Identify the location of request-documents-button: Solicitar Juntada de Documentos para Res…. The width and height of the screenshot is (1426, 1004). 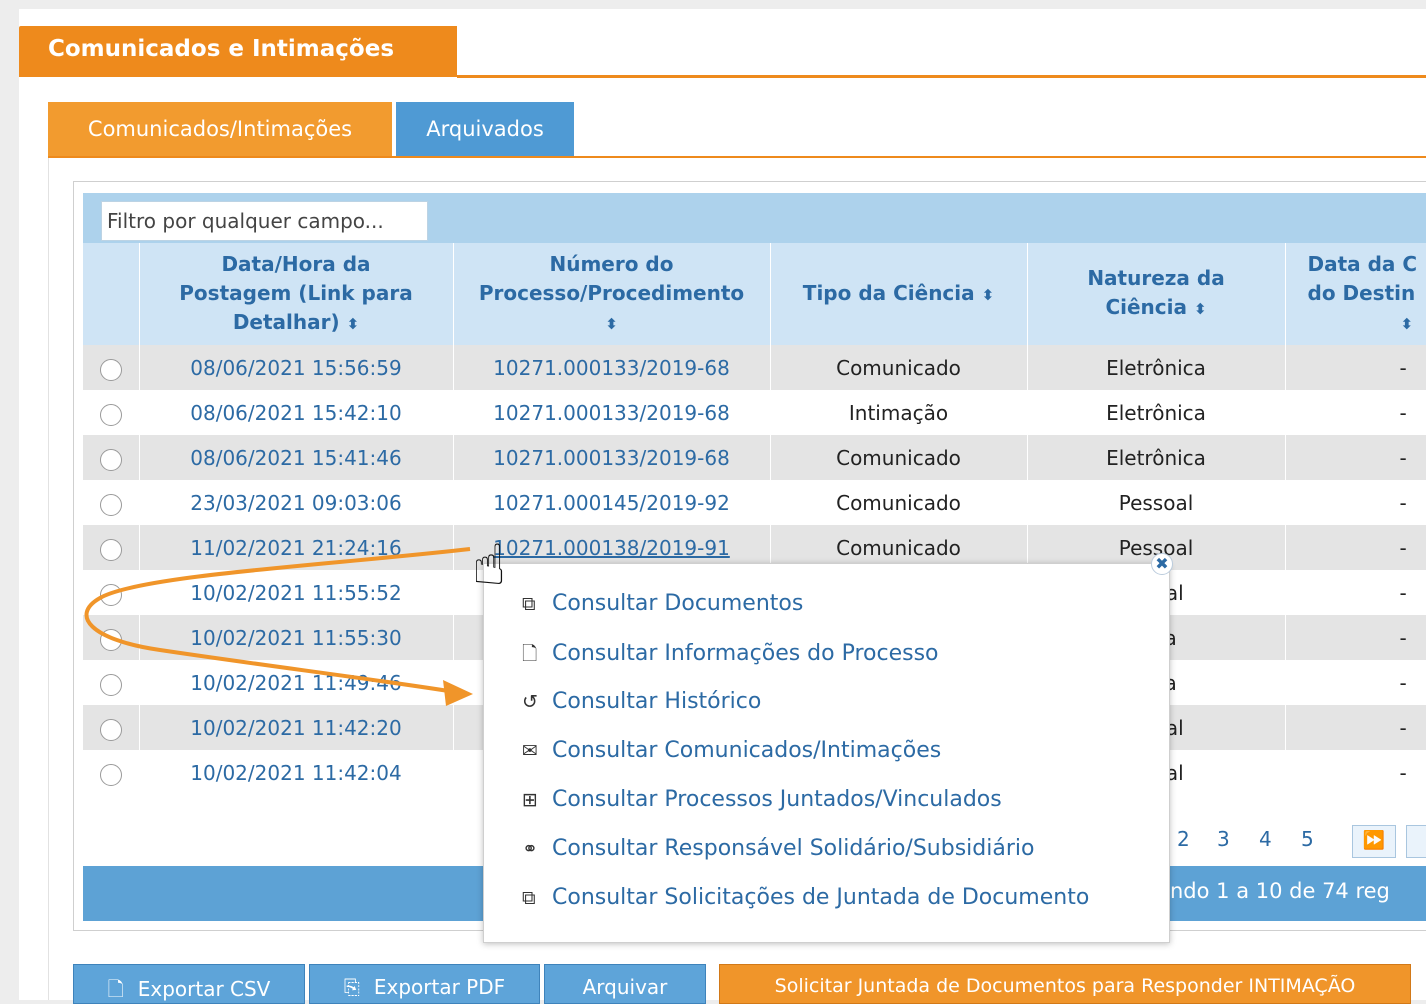
(1065, 984).